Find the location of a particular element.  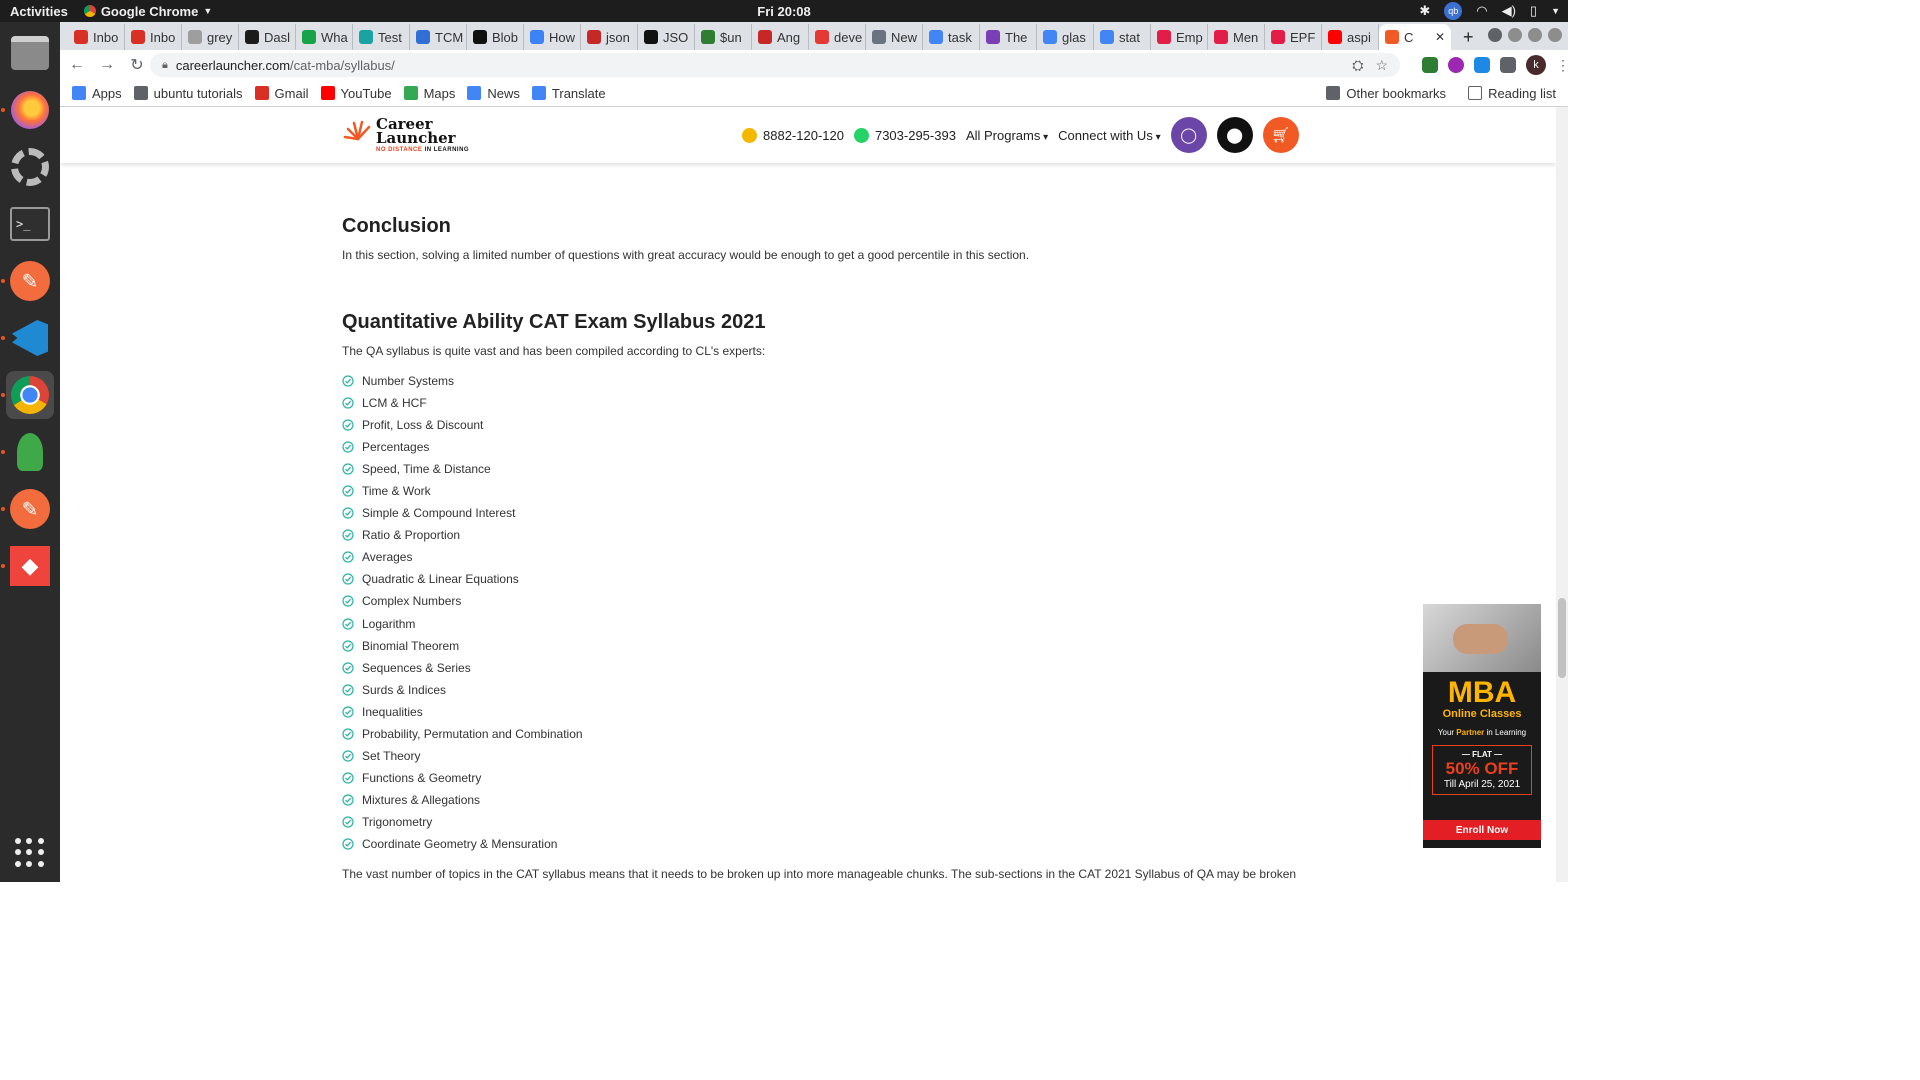

phone-link-1: 8882-120-120 is located at coordinates (793, 135).